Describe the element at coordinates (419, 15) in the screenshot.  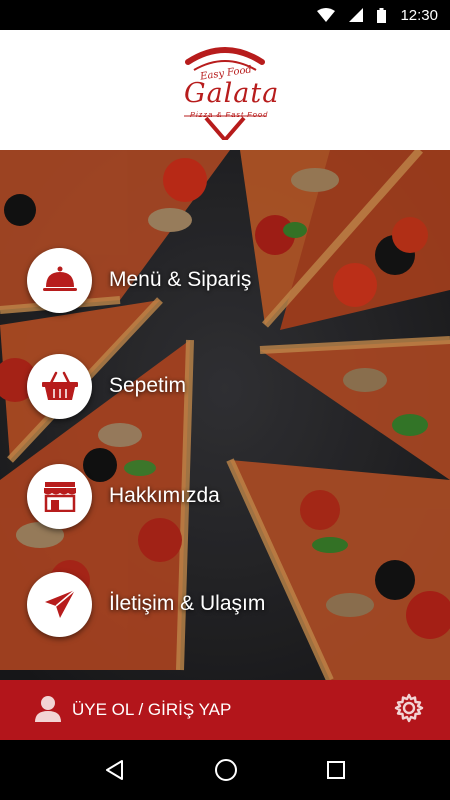
I see `status-time: 12:30` at that location.